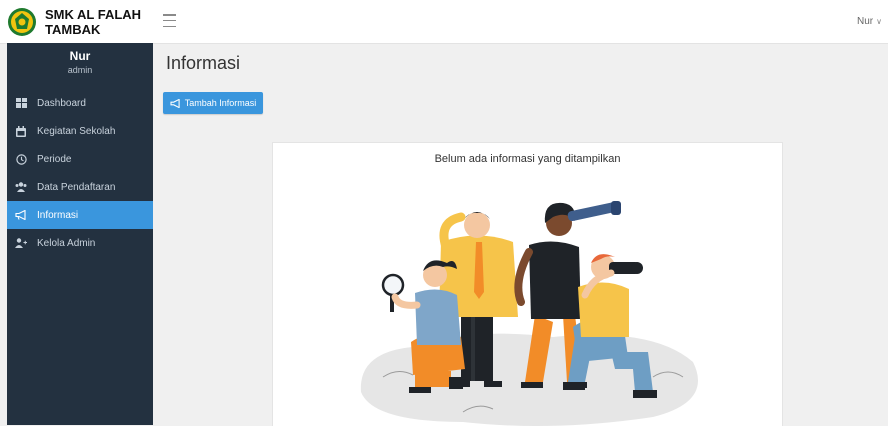  Describe the element at coordinates (54, 159) in the screenshot. I see `sidebar-item-label: Periode` at that location.